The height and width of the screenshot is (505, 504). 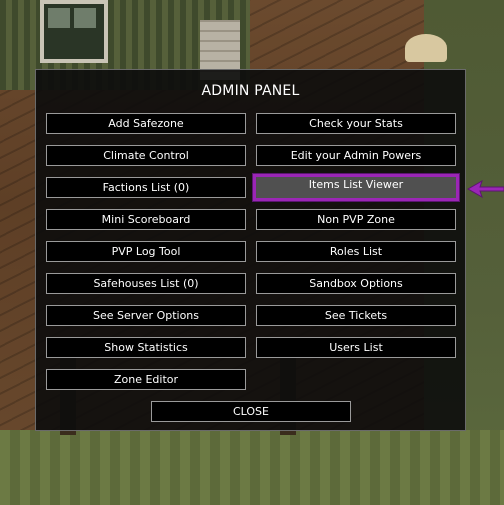 What do you see at coordinates (356, 283) in the screenshot?
I see `sandbox-options-button: Sandbox Options` at bounding box center [356, 283].